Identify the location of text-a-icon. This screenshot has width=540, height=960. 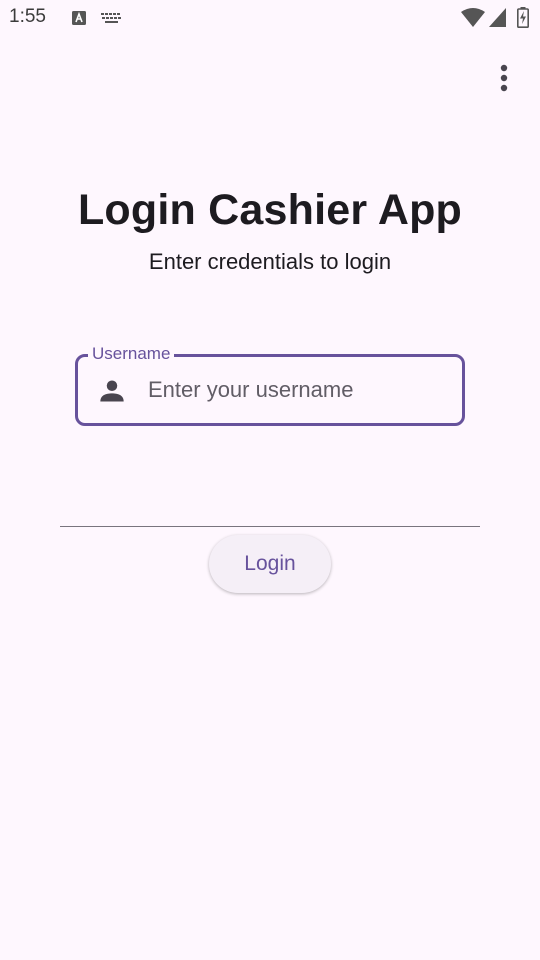
(79, 18).